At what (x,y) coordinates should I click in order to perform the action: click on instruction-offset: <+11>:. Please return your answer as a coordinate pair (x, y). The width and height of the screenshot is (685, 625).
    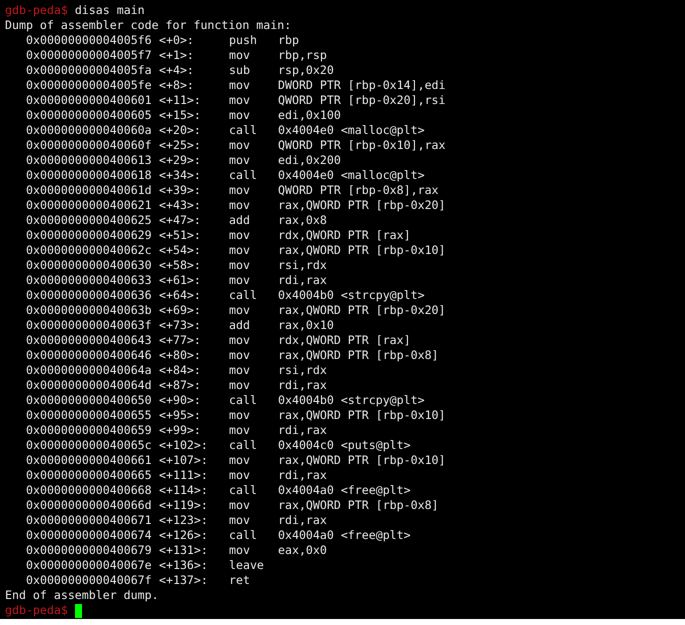
    Looking at the image, I should click on (180, 100).